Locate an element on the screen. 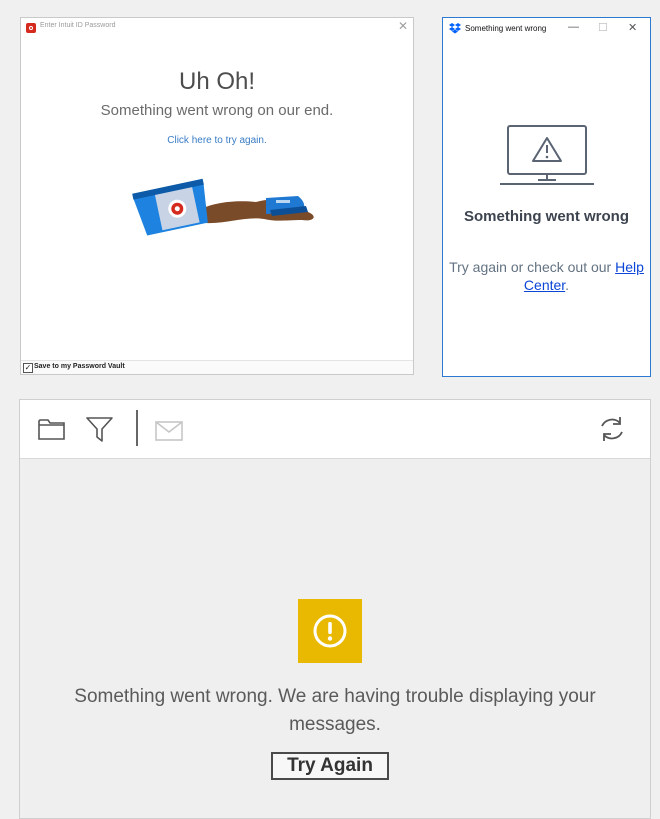 This screenshot has height=819, width=660. toolbar-separator is located at coordinates (137, 428).